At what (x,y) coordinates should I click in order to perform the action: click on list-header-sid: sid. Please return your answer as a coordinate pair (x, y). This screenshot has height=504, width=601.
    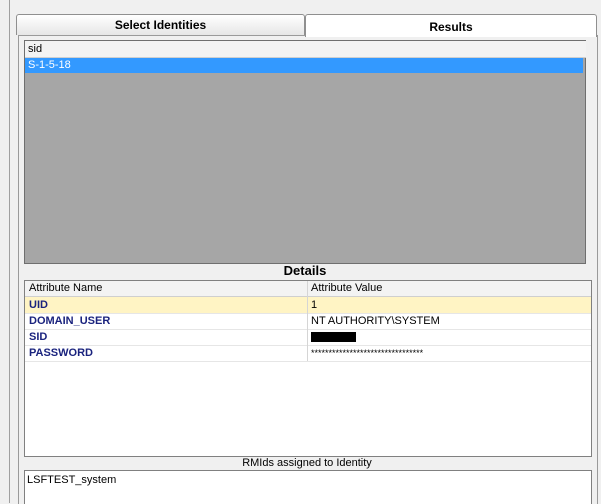
    Looking at the image, I should click on (305, 49).